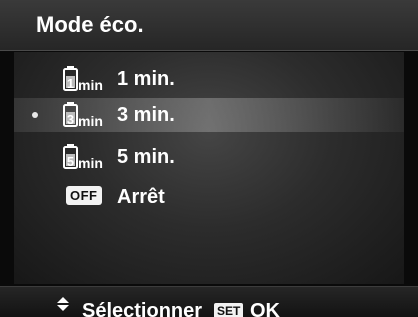  I want to click on off-icon: OFF, so click(84, 195).